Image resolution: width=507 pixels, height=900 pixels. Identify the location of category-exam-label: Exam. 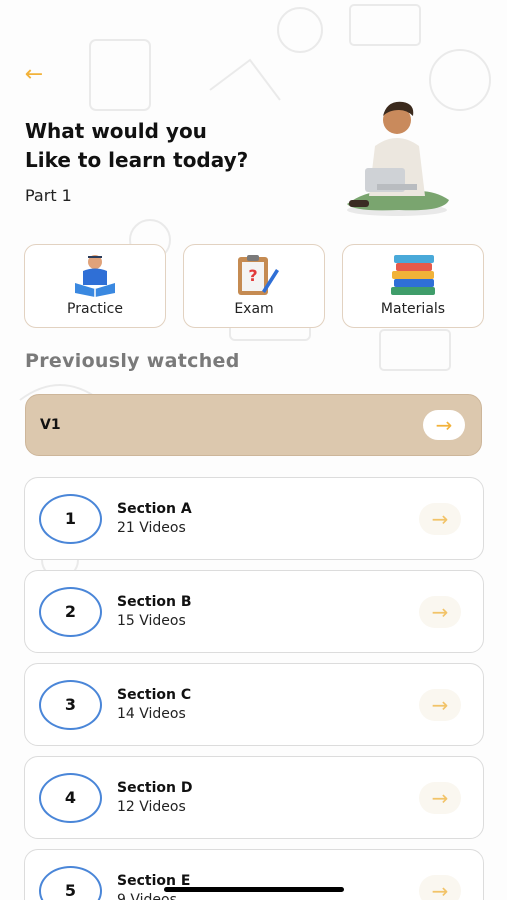
(254, 309).